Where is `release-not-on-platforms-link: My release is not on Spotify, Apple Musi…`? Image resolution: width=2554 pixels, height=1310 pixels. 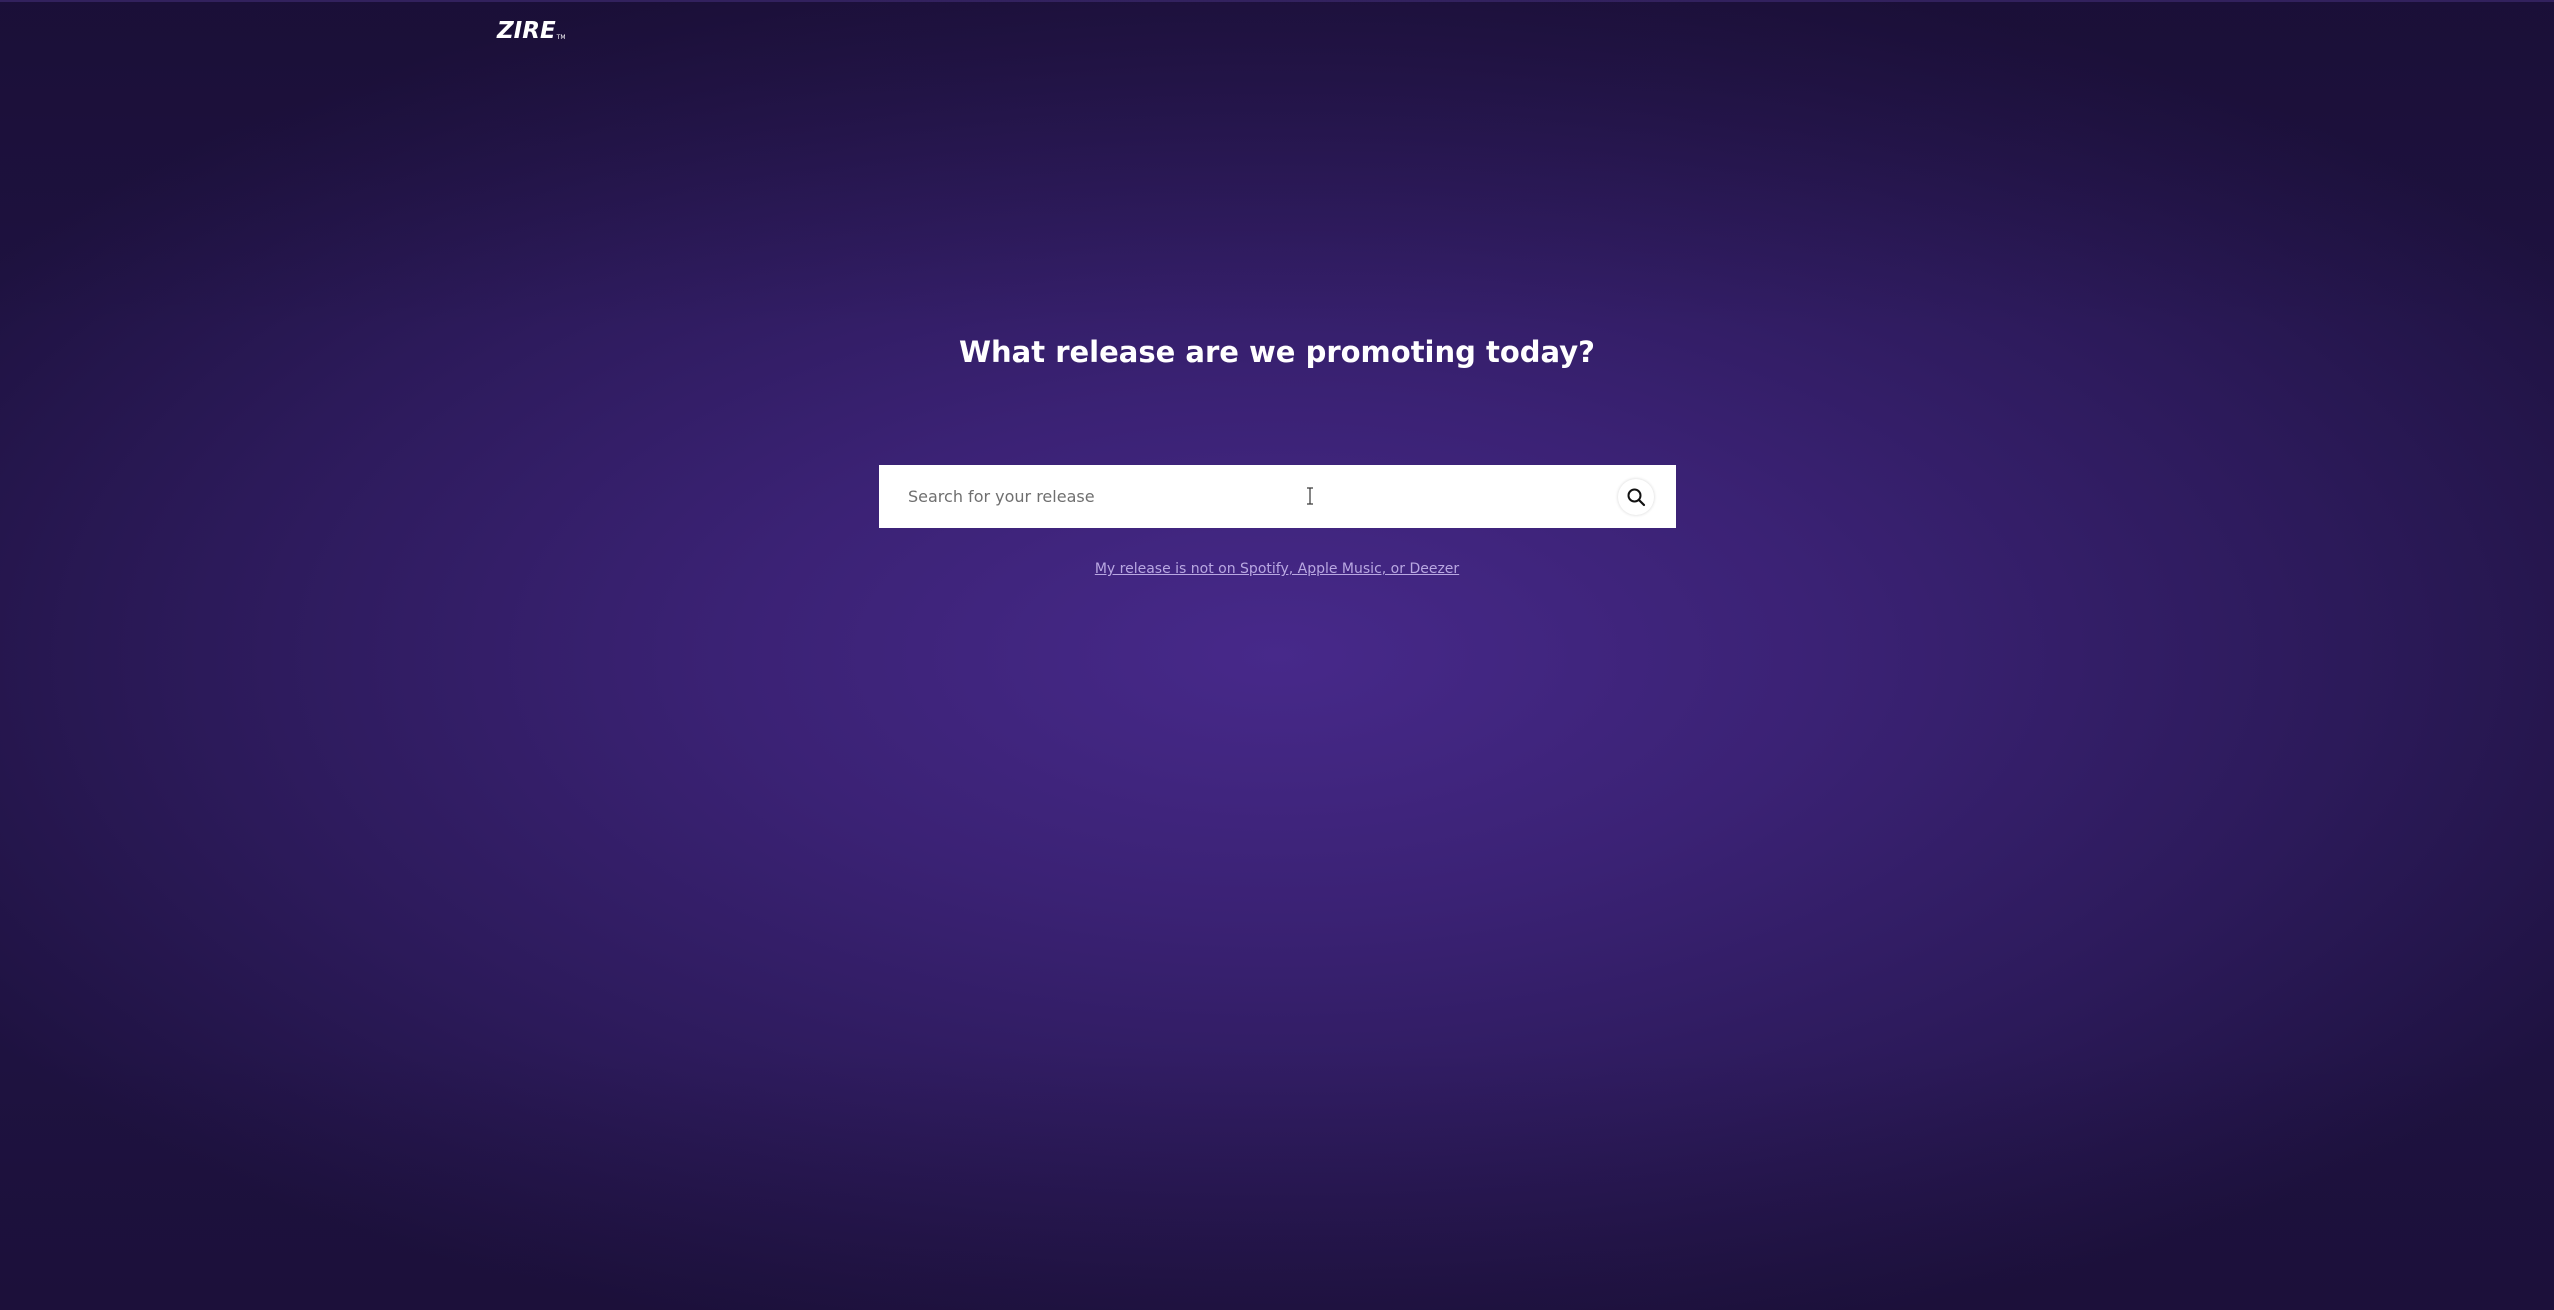 release-not-on-platforms-link: My release is not on Spotify, Apple Musi… is located at coordinates (1277, 569).